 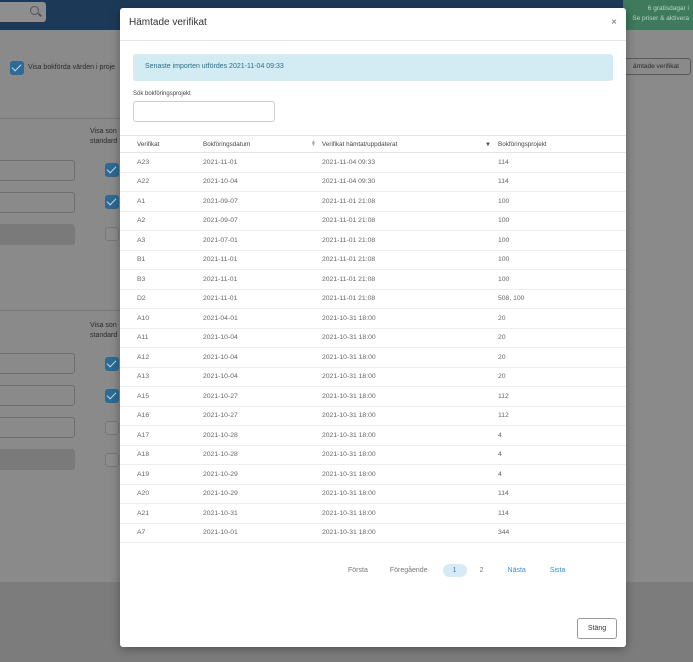 I want to click on column-header-fetched-updated: Verifikat hämtat/uppdaterat ▼, so click(x=410, y=144).